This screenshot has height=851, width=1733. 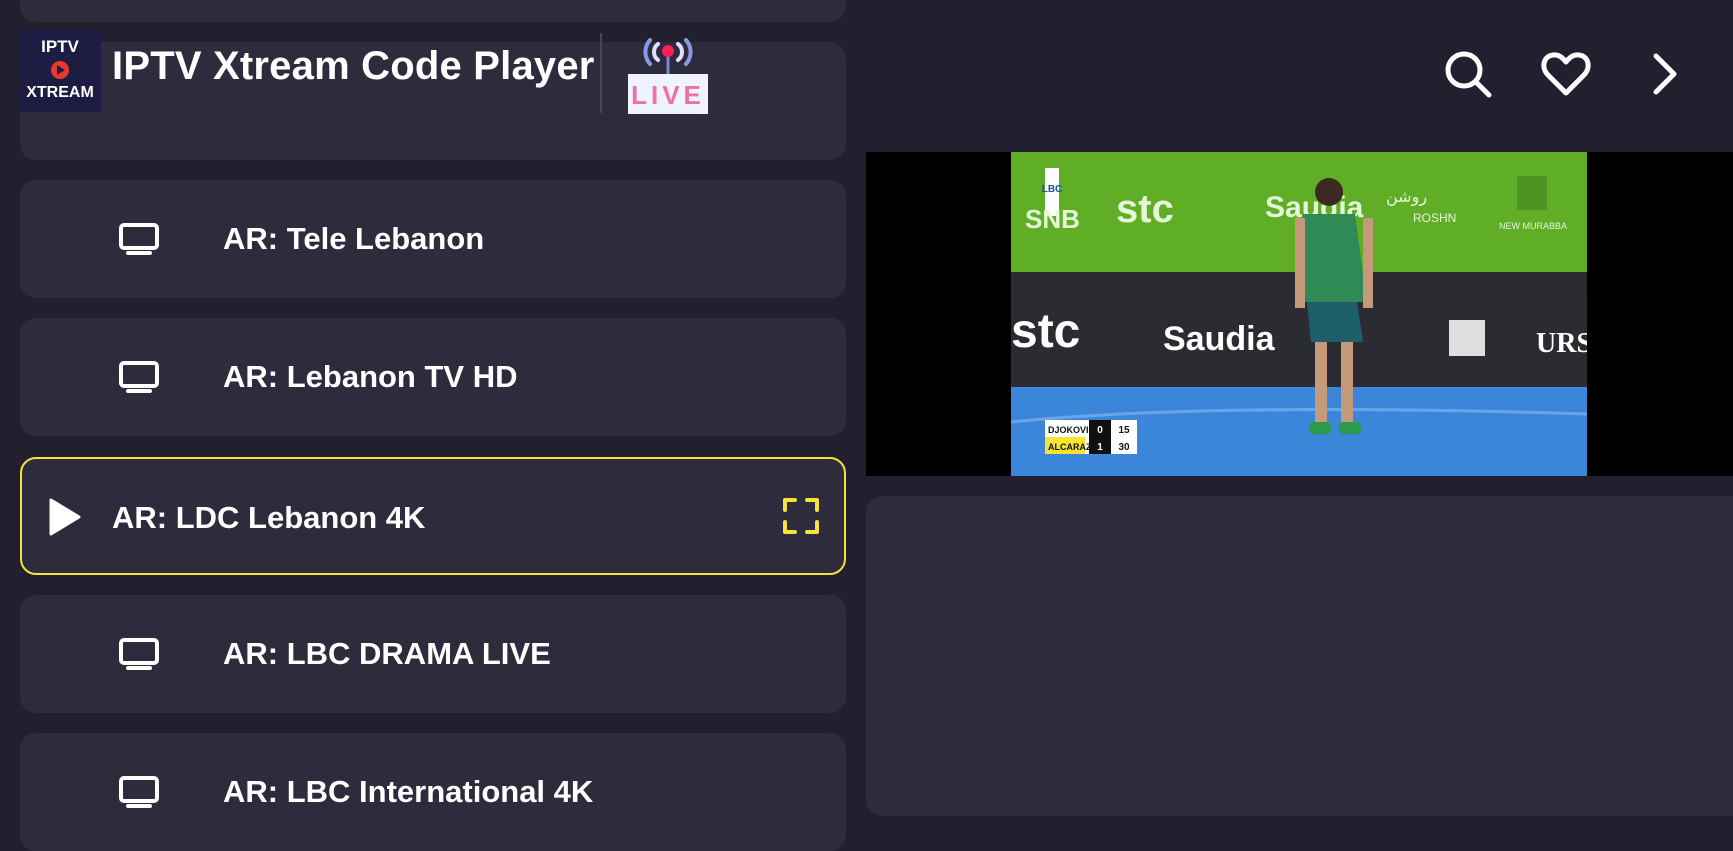 I want to click on svg-text: Saudia, so click(x=1219, y=339).